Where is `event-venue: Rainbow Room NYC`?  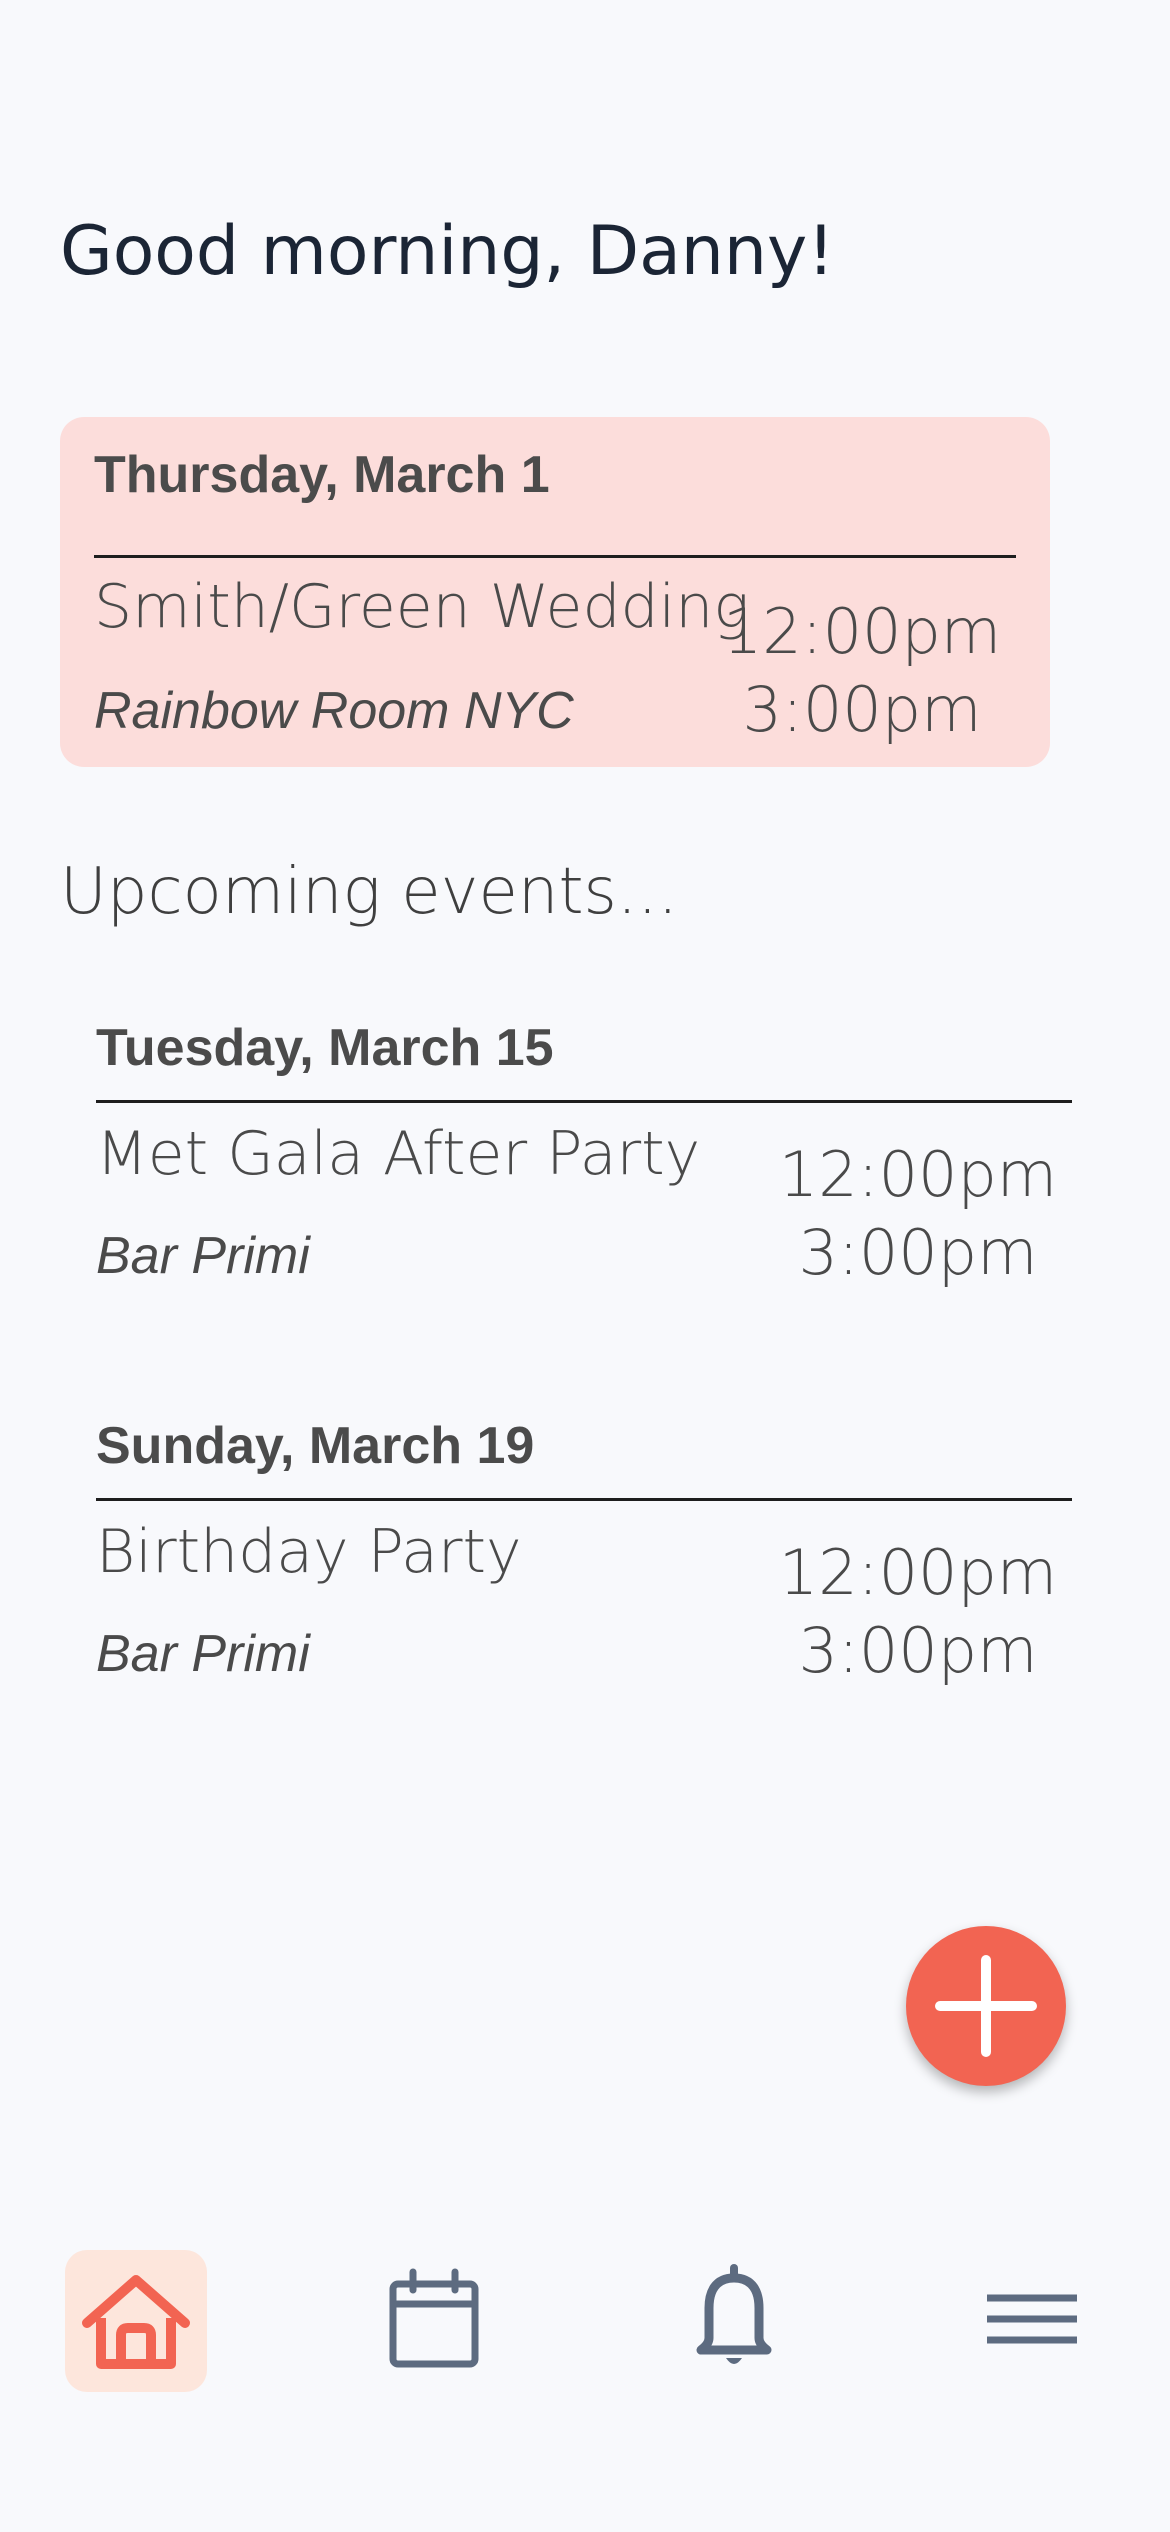 event-venue: Rainbow Room NYC is located at coordinates (334, 711).